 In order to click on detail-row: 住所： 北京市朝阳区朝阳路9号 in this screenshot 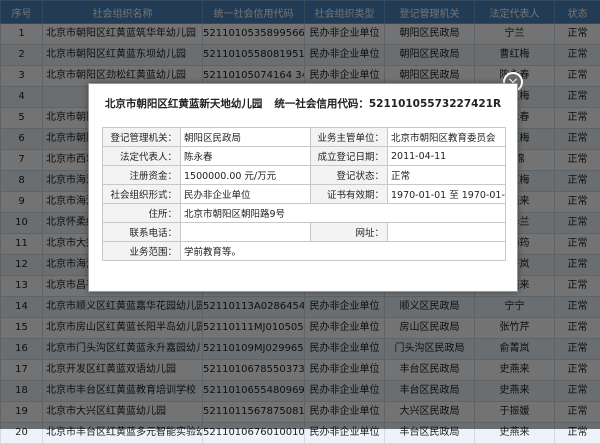, I will do `click(304, 213)`.